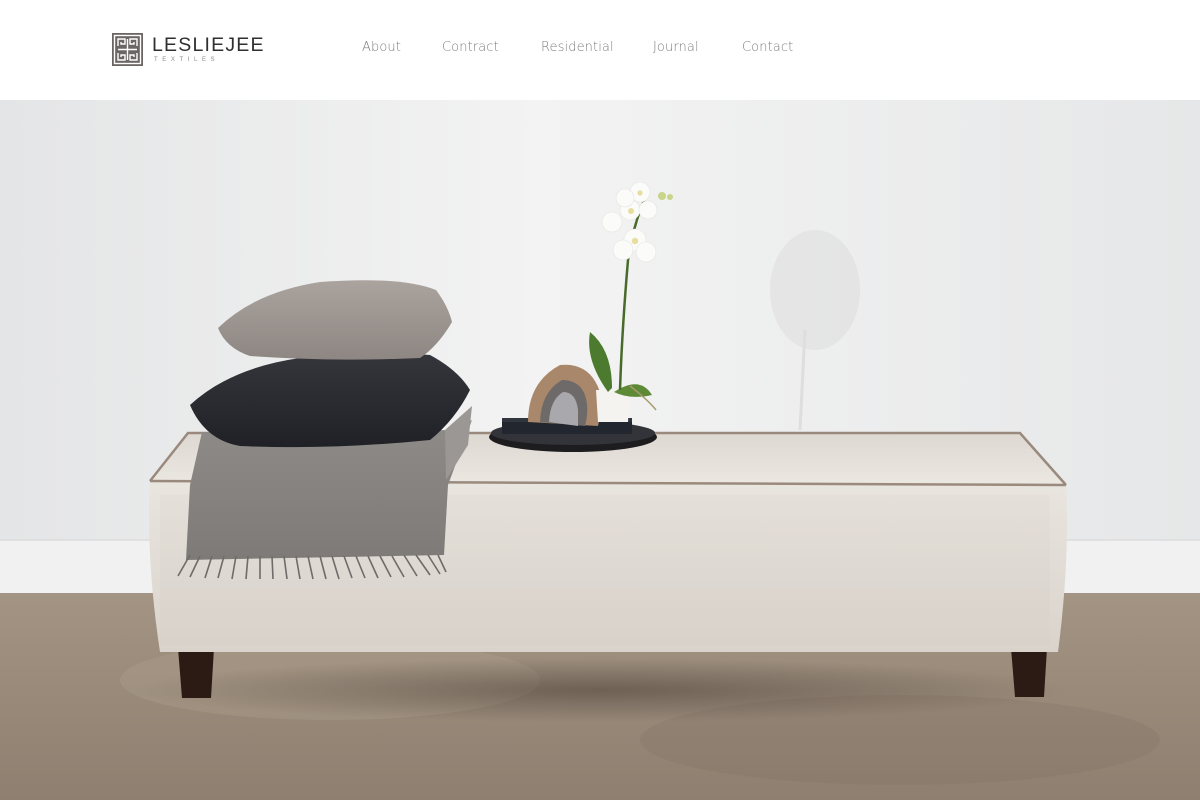  Describe the element at coordinates (767, 48) in the screenshot. I see `nav-contact: Contact` at that location.